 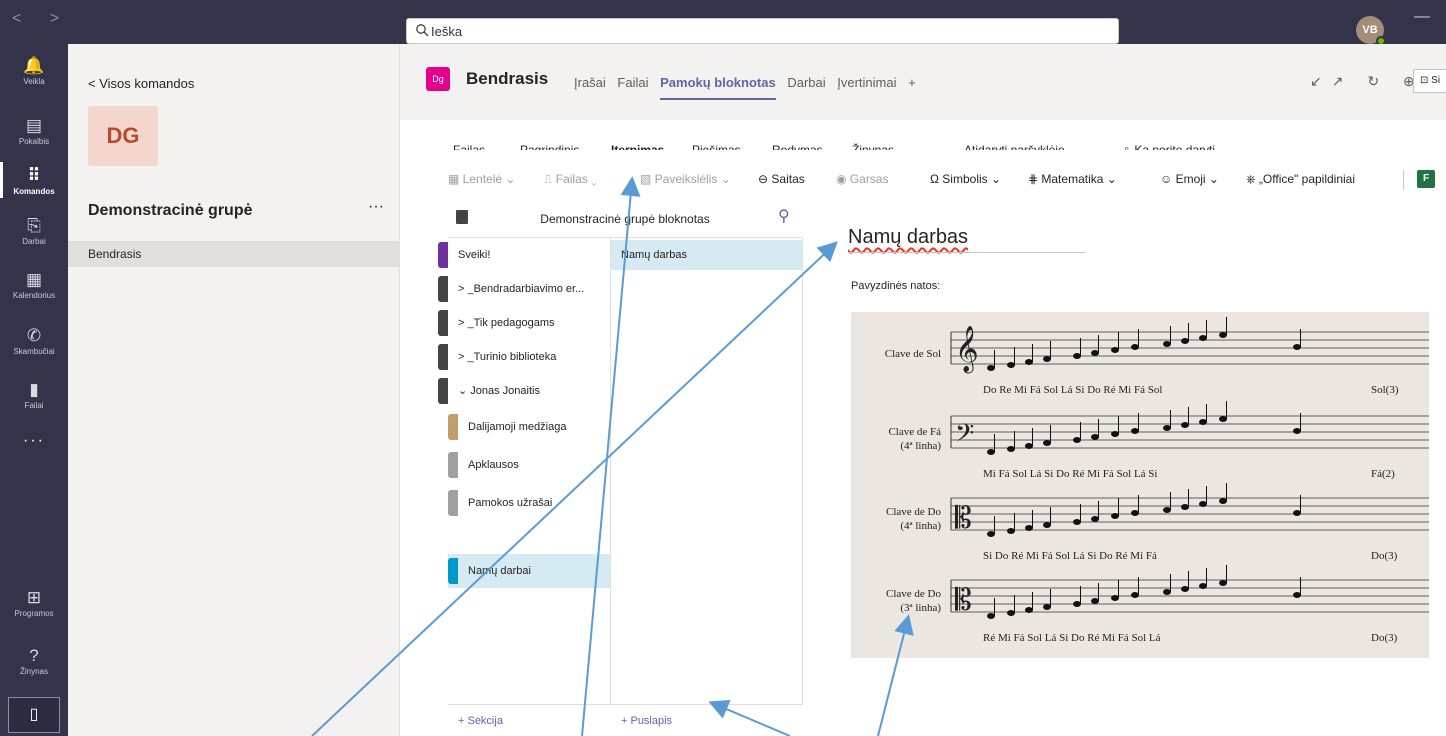 I want to click on rail-item-calls: ✆ Skambučiai, so click(x=34, y=341).